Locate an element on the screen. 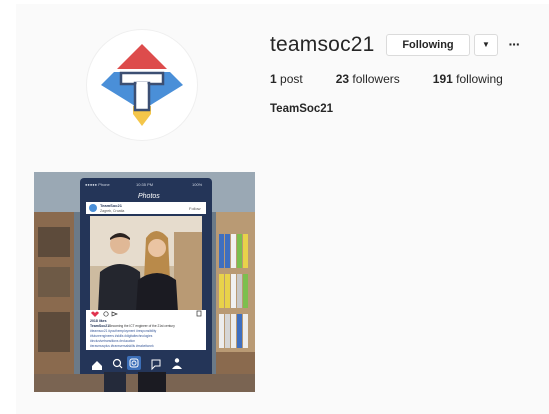 The image size is (549, 414). teamsoc-logo-icon is located at coordinates (142, 85).